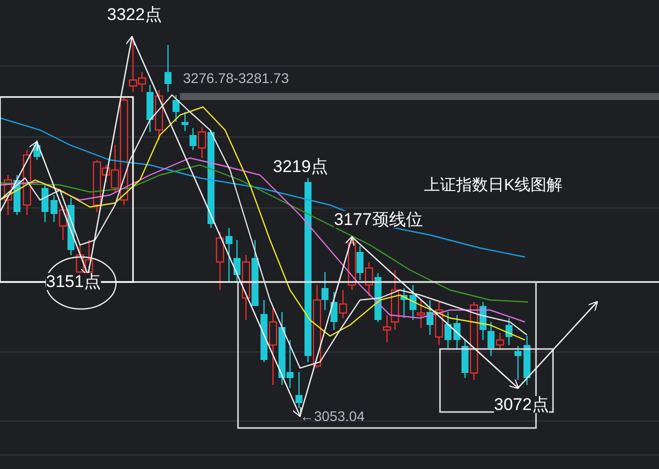 This screenshot has width=659, height=469. I want to click on point-label: 3219点, so click(300, 166).